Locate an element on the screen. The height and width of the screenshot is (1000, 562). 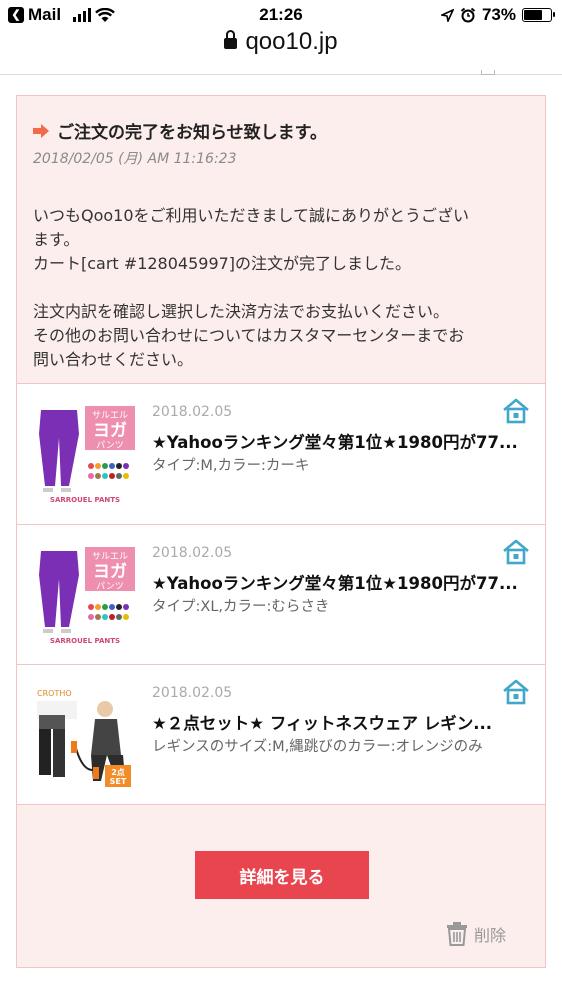
url-bar: qoo10.jp is located at coordinates (281, 48).